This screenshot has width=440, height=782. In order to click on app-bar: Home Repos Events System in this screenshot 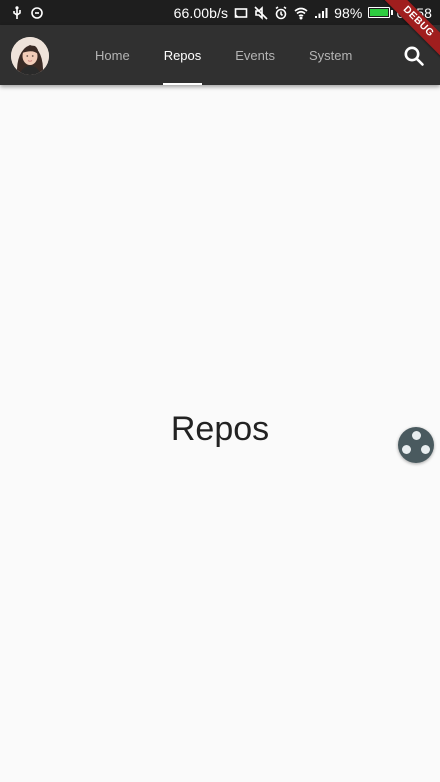, I will do `click(220, 55)`.